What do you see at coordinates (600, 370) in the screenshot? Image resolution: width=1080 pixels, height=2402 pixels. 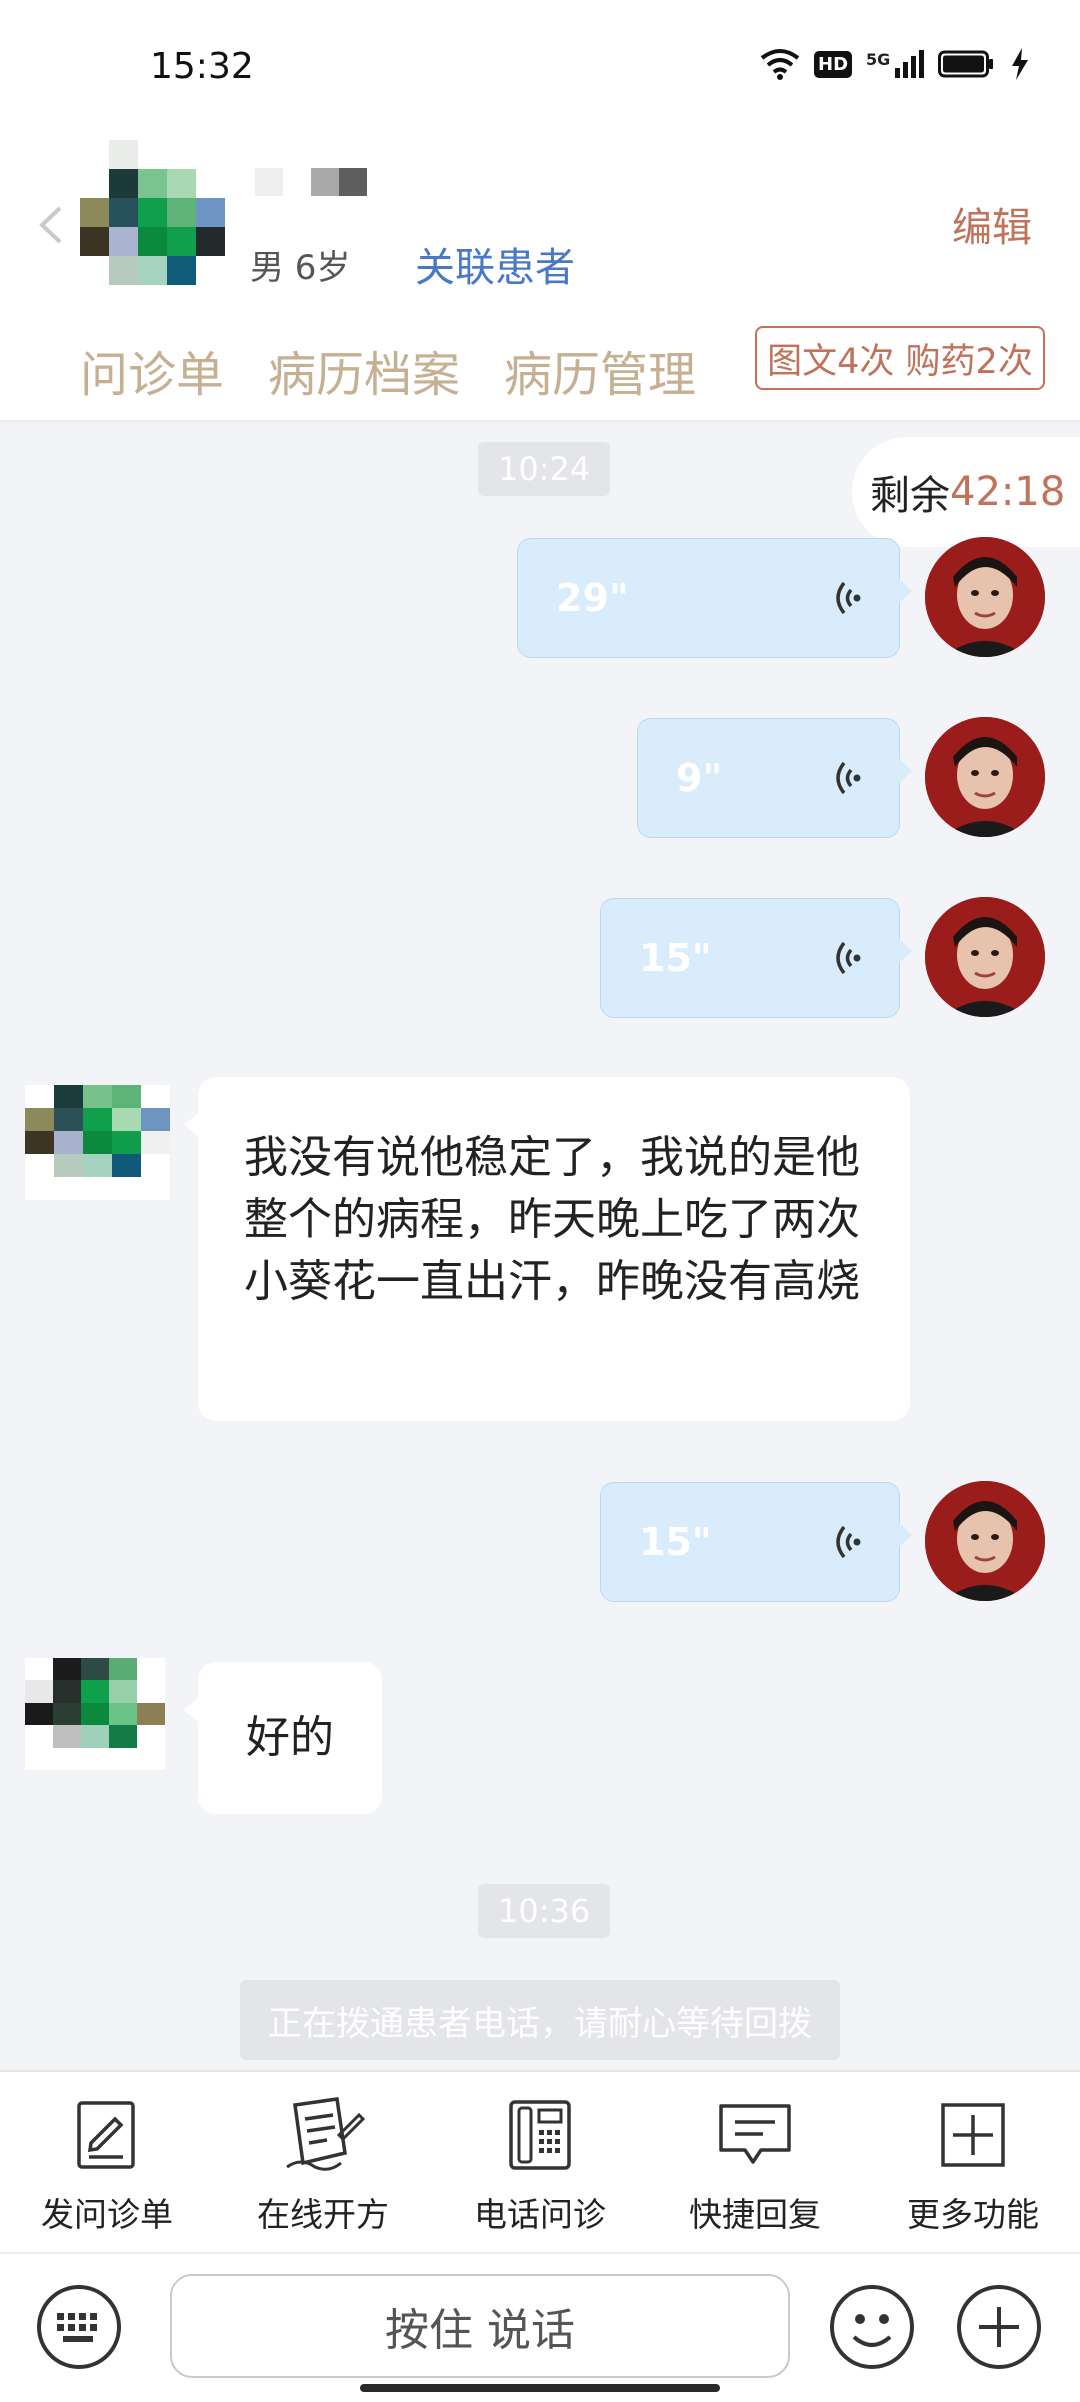 I see `tab-medical-management: 病历管理` at bounding box center [600, 370].